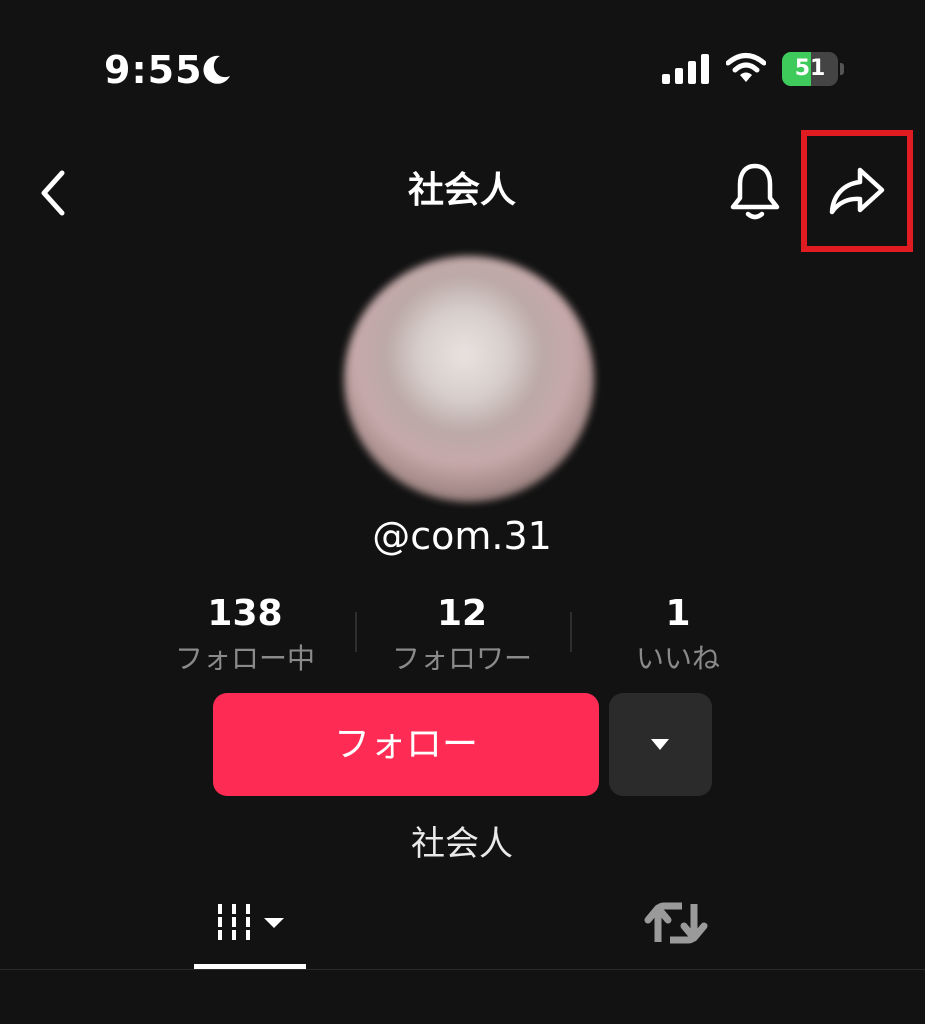 This screenshot has height=1024, width=925. What do you see at coordinates (685, 69) in the screenshot?
I see `signal-icon` at bounding box center [685, 69].